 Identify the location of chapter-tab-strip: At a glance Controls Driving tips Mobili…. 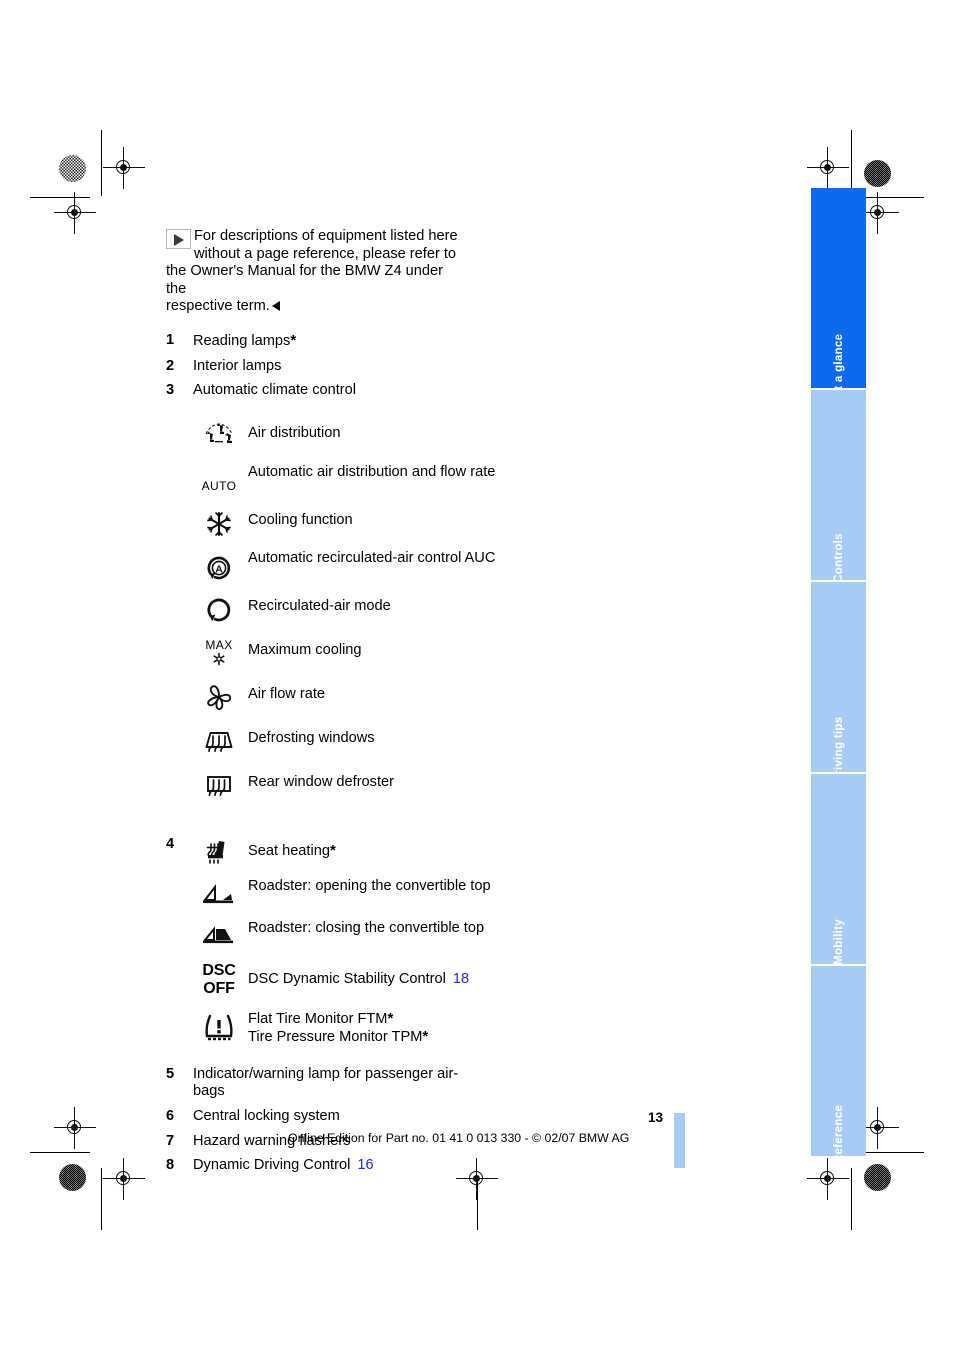
(838, 678).